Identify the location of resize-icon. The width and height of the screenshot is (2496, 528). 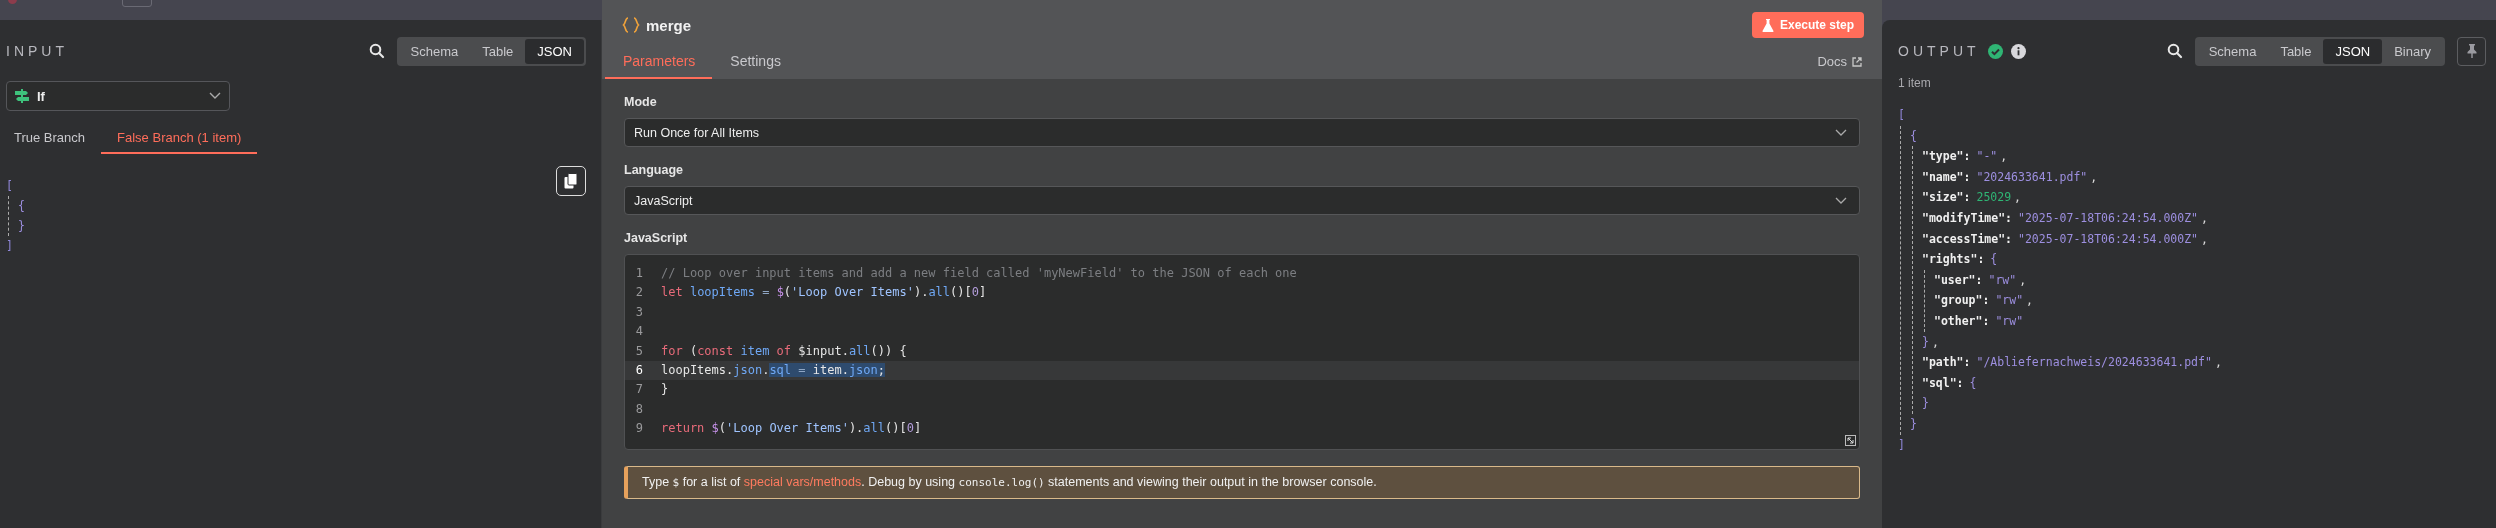
(1850, 440).